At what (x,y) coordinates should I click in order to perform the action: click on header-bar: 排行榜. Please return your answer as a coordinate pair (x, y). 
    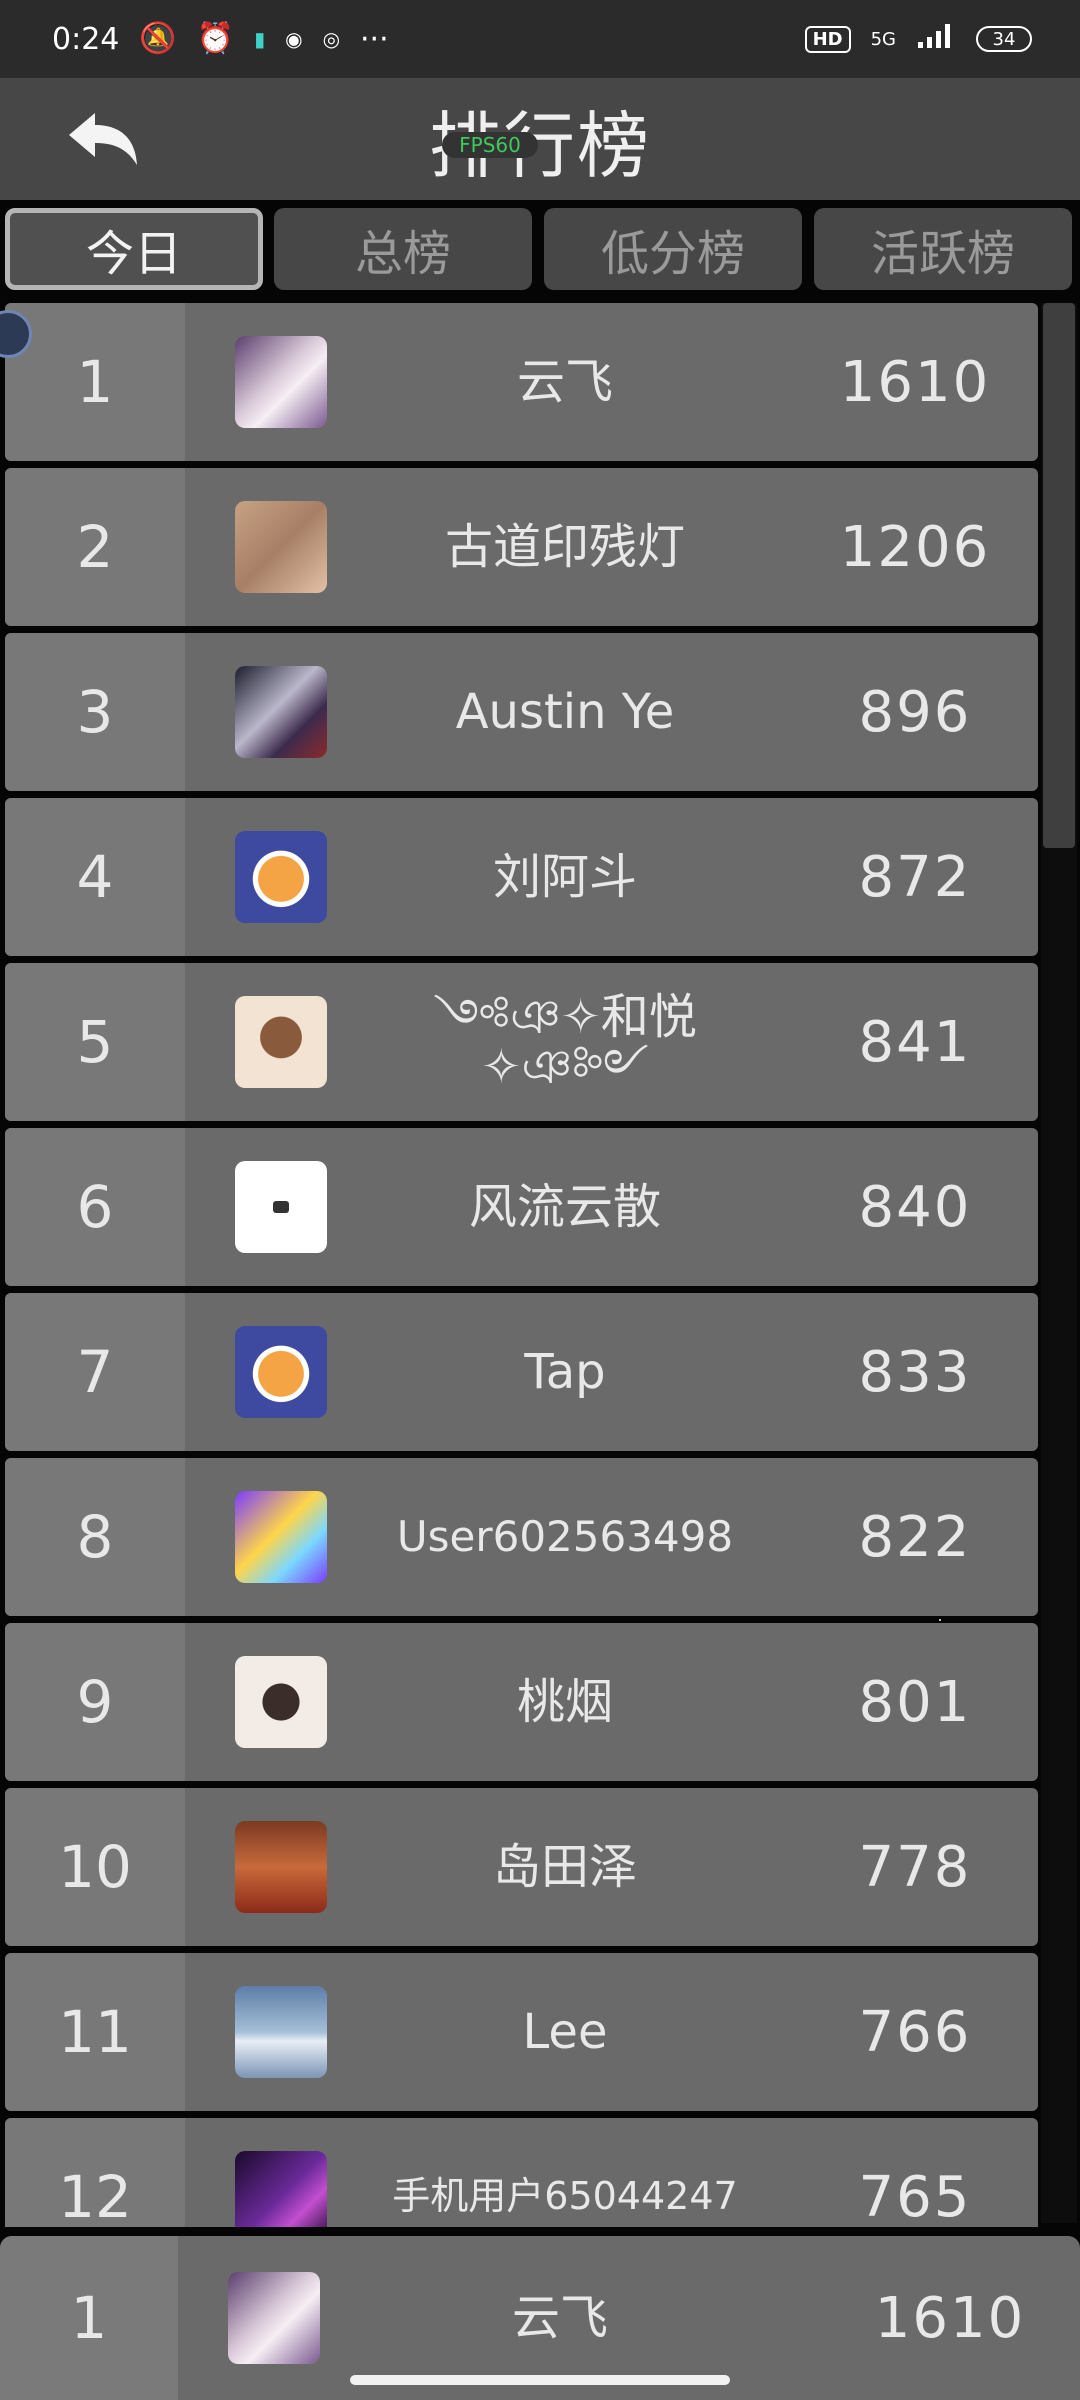
    Looking at the image, I should click on (540, 139).